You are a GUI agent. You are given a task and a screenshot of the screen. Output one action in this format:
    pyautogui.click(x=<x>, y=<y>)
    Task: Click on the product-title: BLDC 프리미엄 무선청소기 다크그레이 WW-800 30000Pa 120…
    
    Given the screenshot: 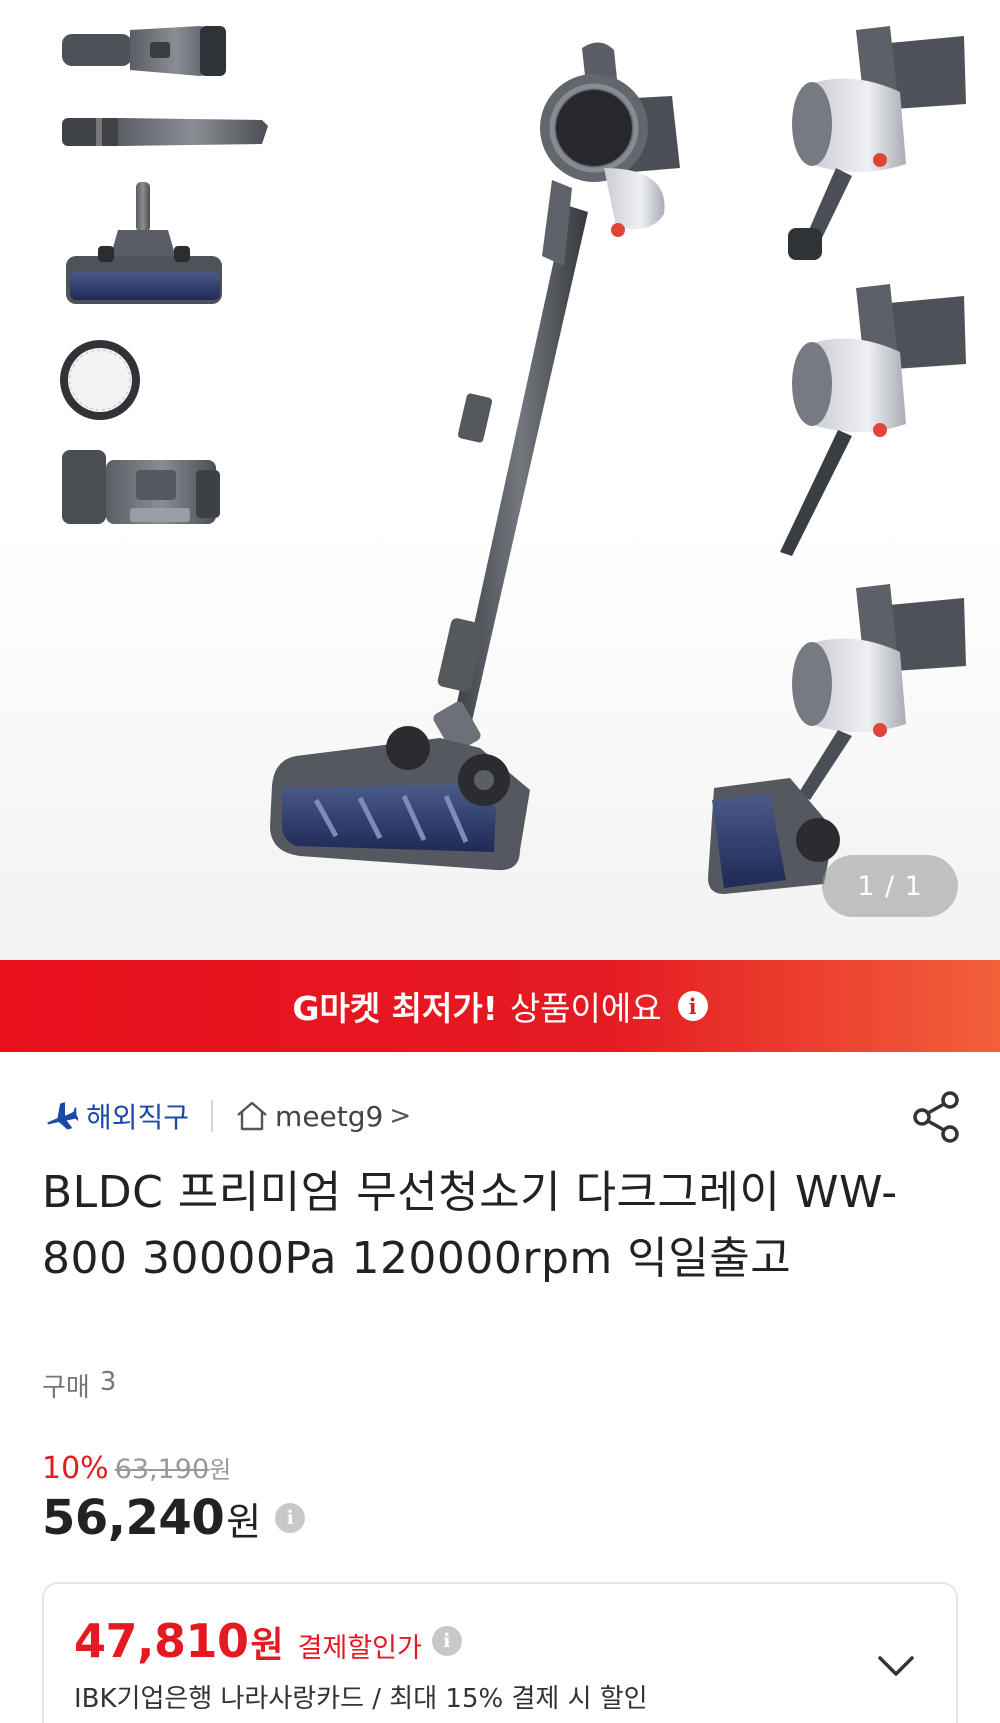 What is the action you would take?
    pyautogui.click(x=470, y=1225)
    